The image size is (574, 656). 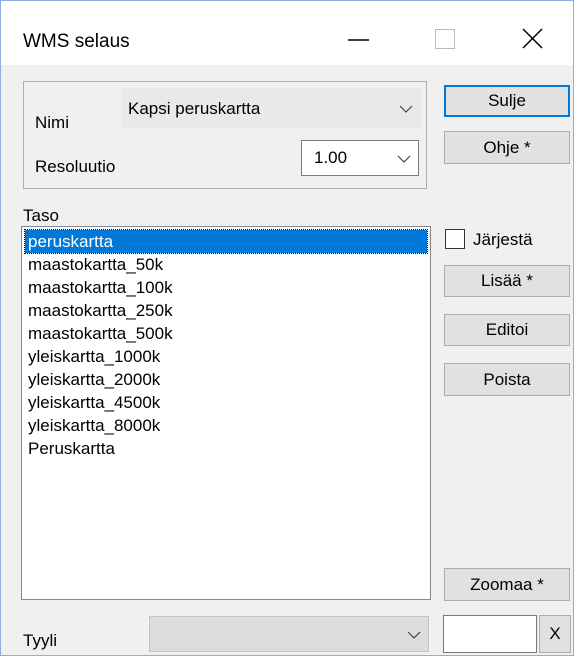 I want to click on maximize-button, so click(x=444, y=40).